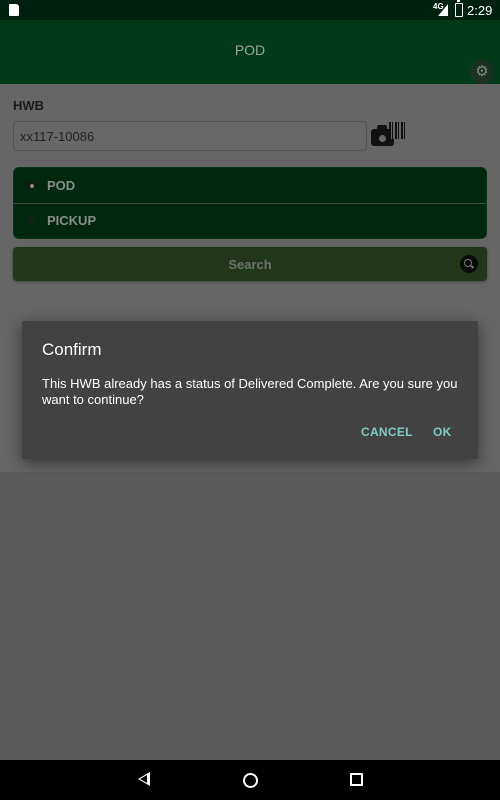 This screenshot has width=500, height=800. What do you see at coordinates (469, 264) in the screenshot?
I see `search-icon` at bounding box center [469, 264].